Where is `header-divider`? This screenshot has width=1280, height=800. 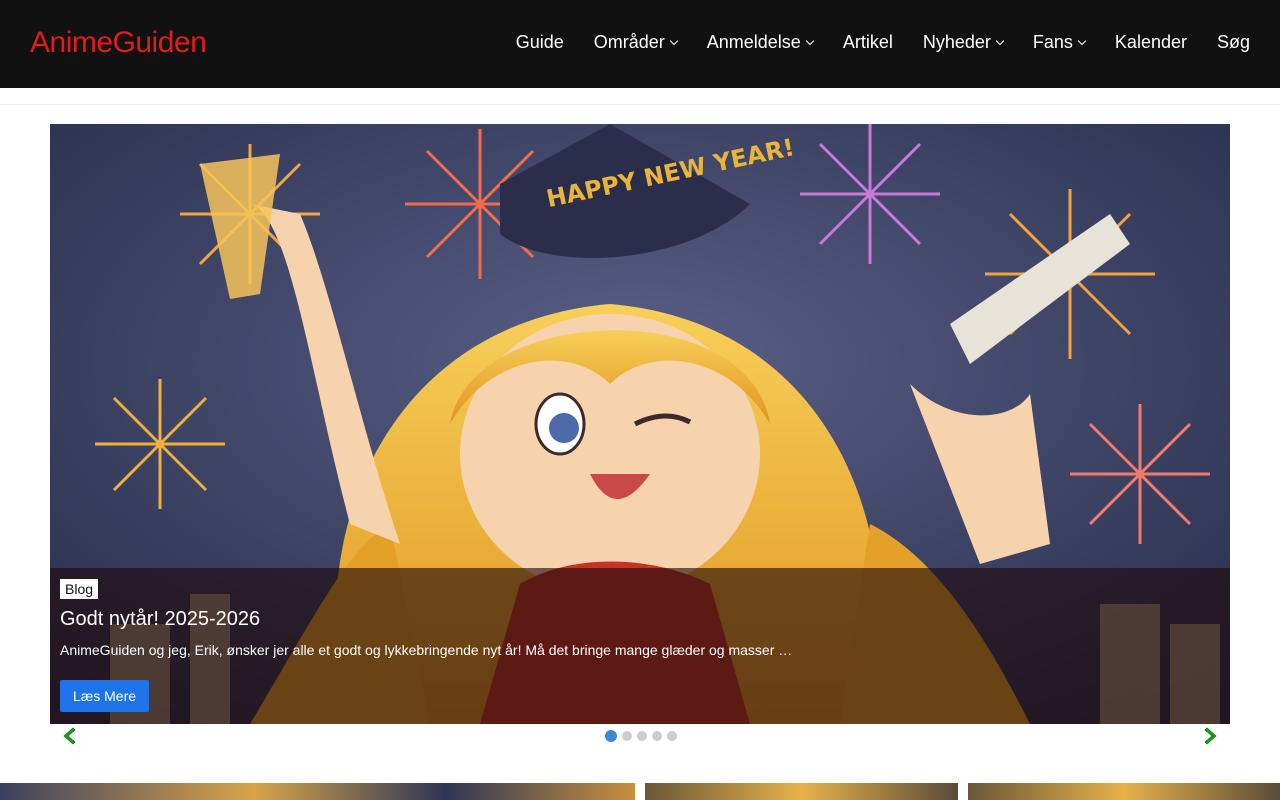 header-divider is located at coordinates (640, 104).